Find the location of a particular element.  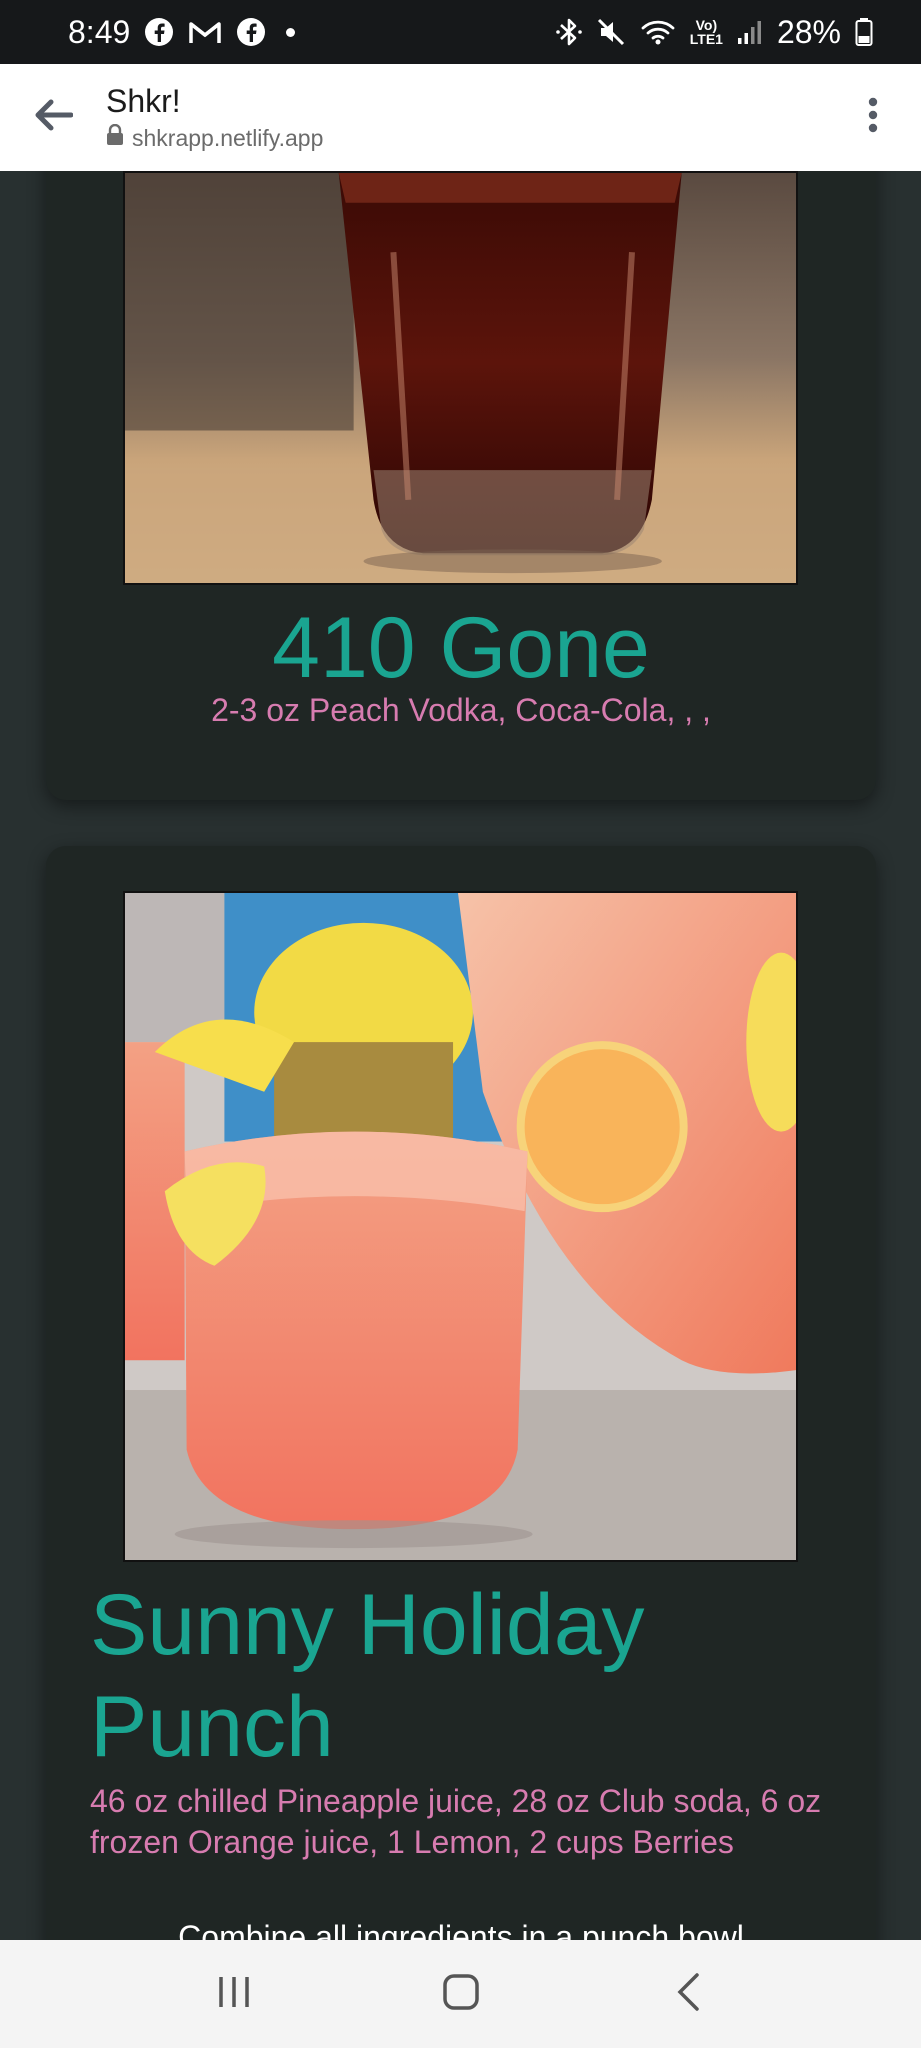

drink-photo-image is located at coordinates (460, 378).